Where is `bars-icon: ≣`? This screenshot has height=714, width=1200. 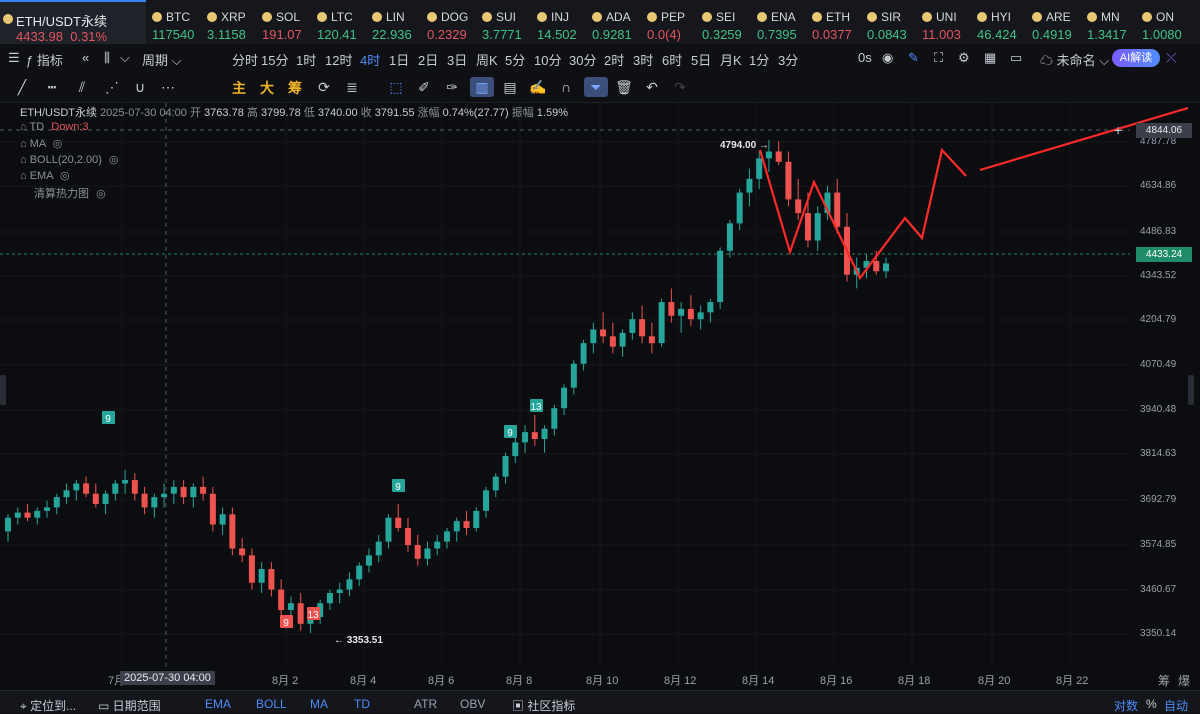
bars-icon: ≣ is located at coordinates (352, 87).